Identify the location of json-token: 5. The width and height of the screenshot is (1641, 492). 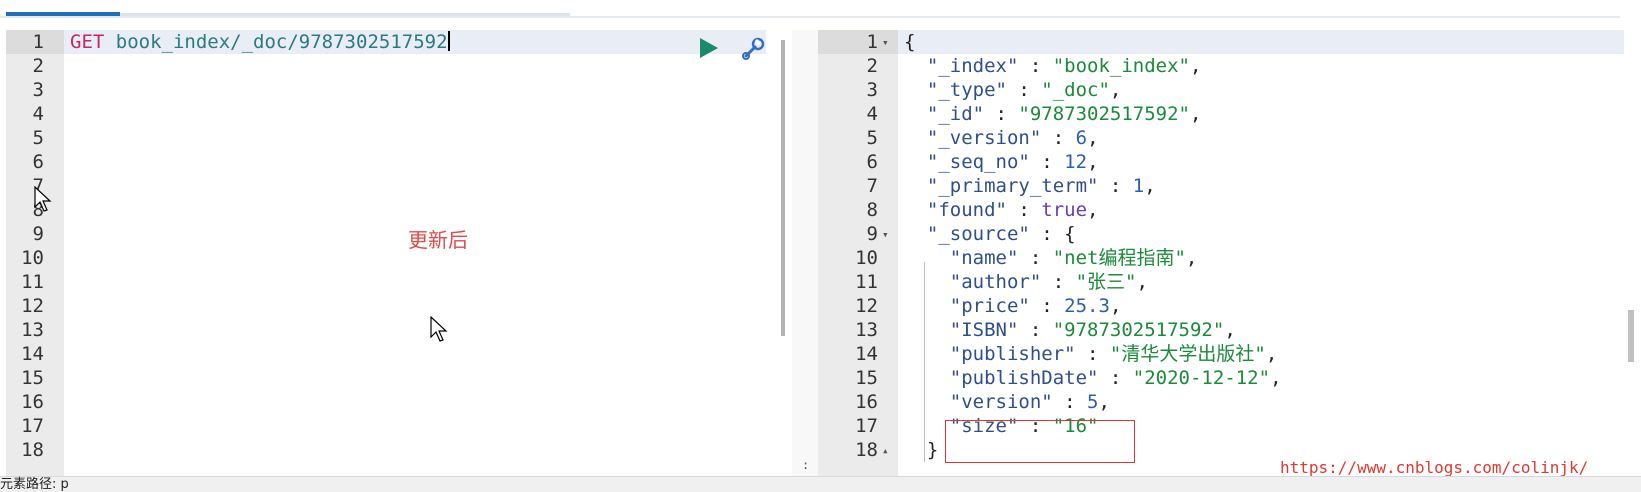
(1093, 402).